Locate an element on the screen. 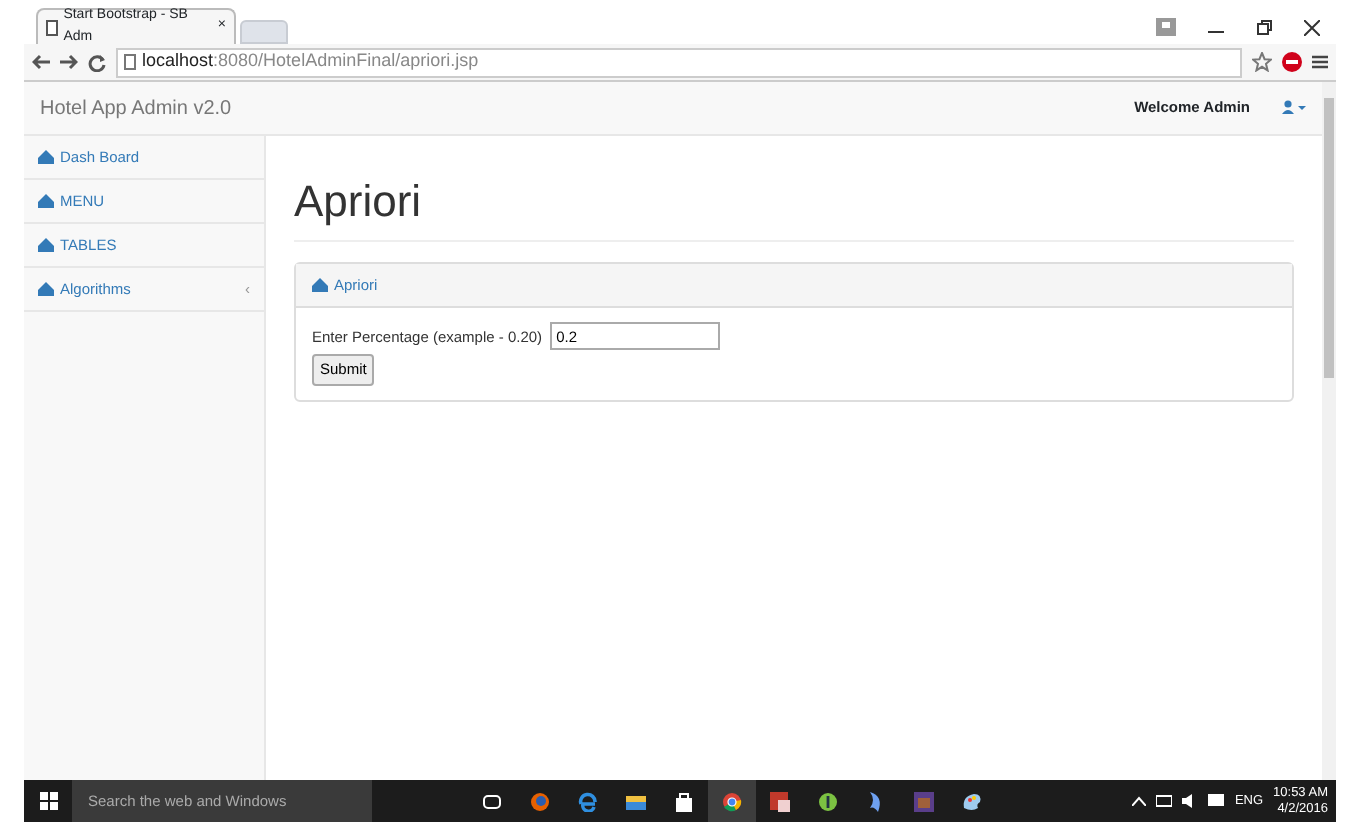 This screenshot has width=1348, height=822. menu-icon is located at coordinates (1320, 62).